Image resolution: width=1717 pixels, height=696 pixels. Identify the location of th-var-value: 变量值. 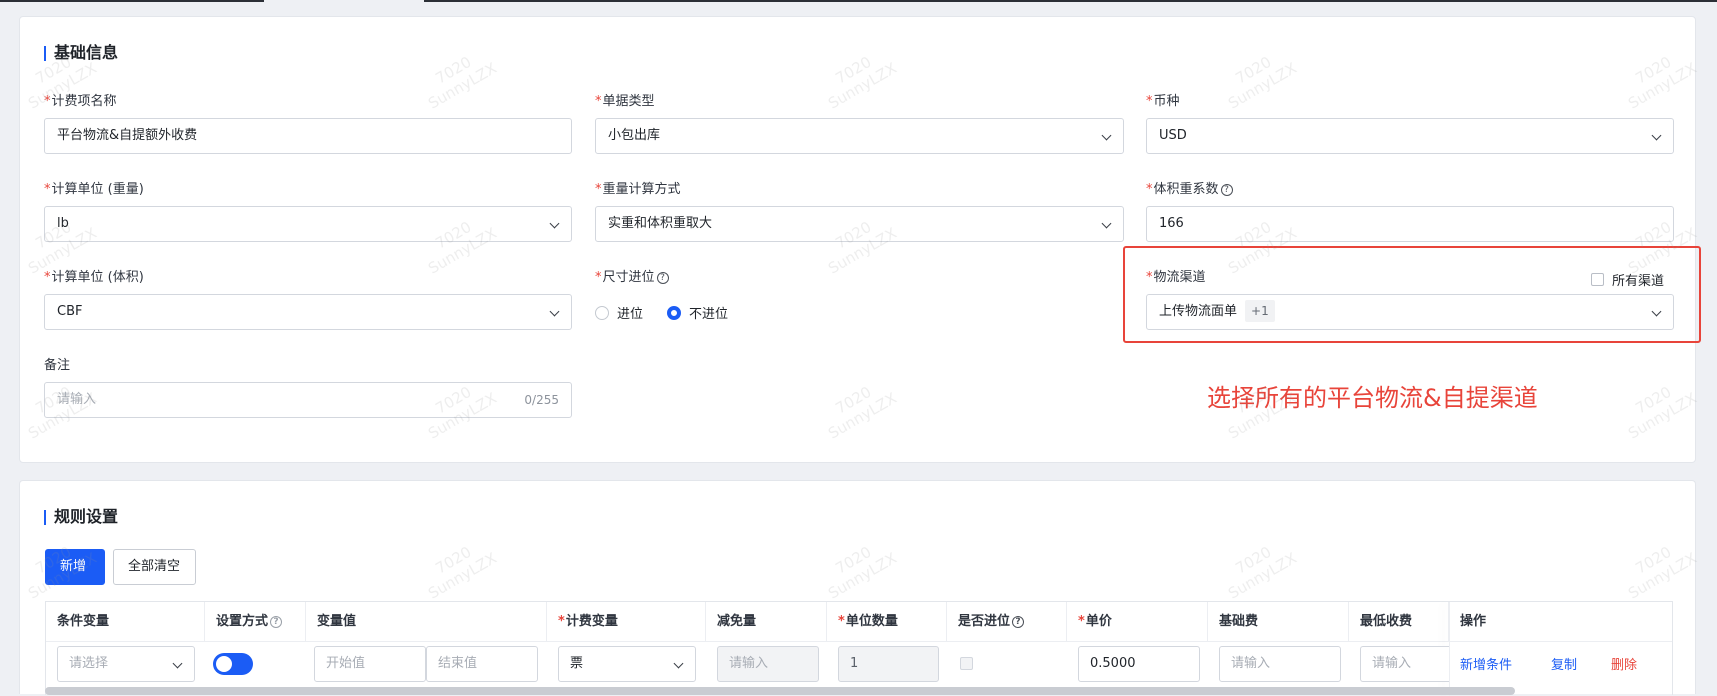
(426, 621).